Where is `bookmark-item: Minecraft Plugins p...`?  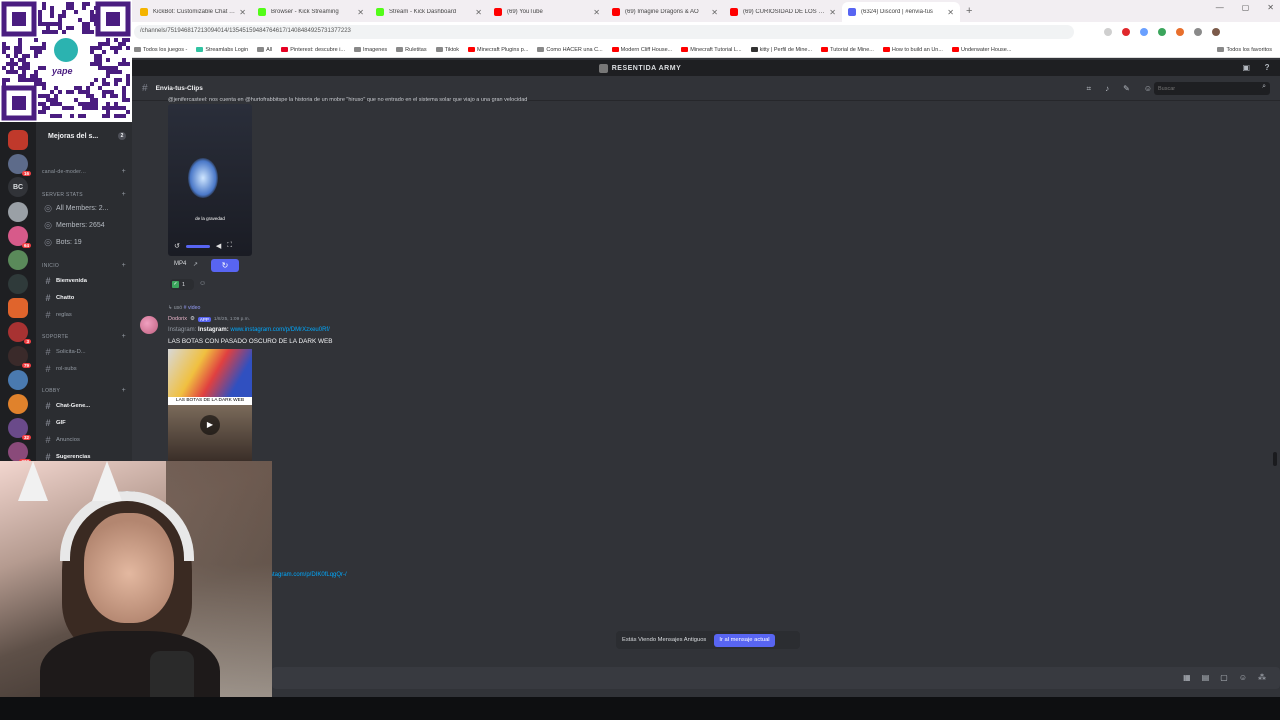 bookmark-item: Minecraft Plugins p... is located at coordinates (498, 50).